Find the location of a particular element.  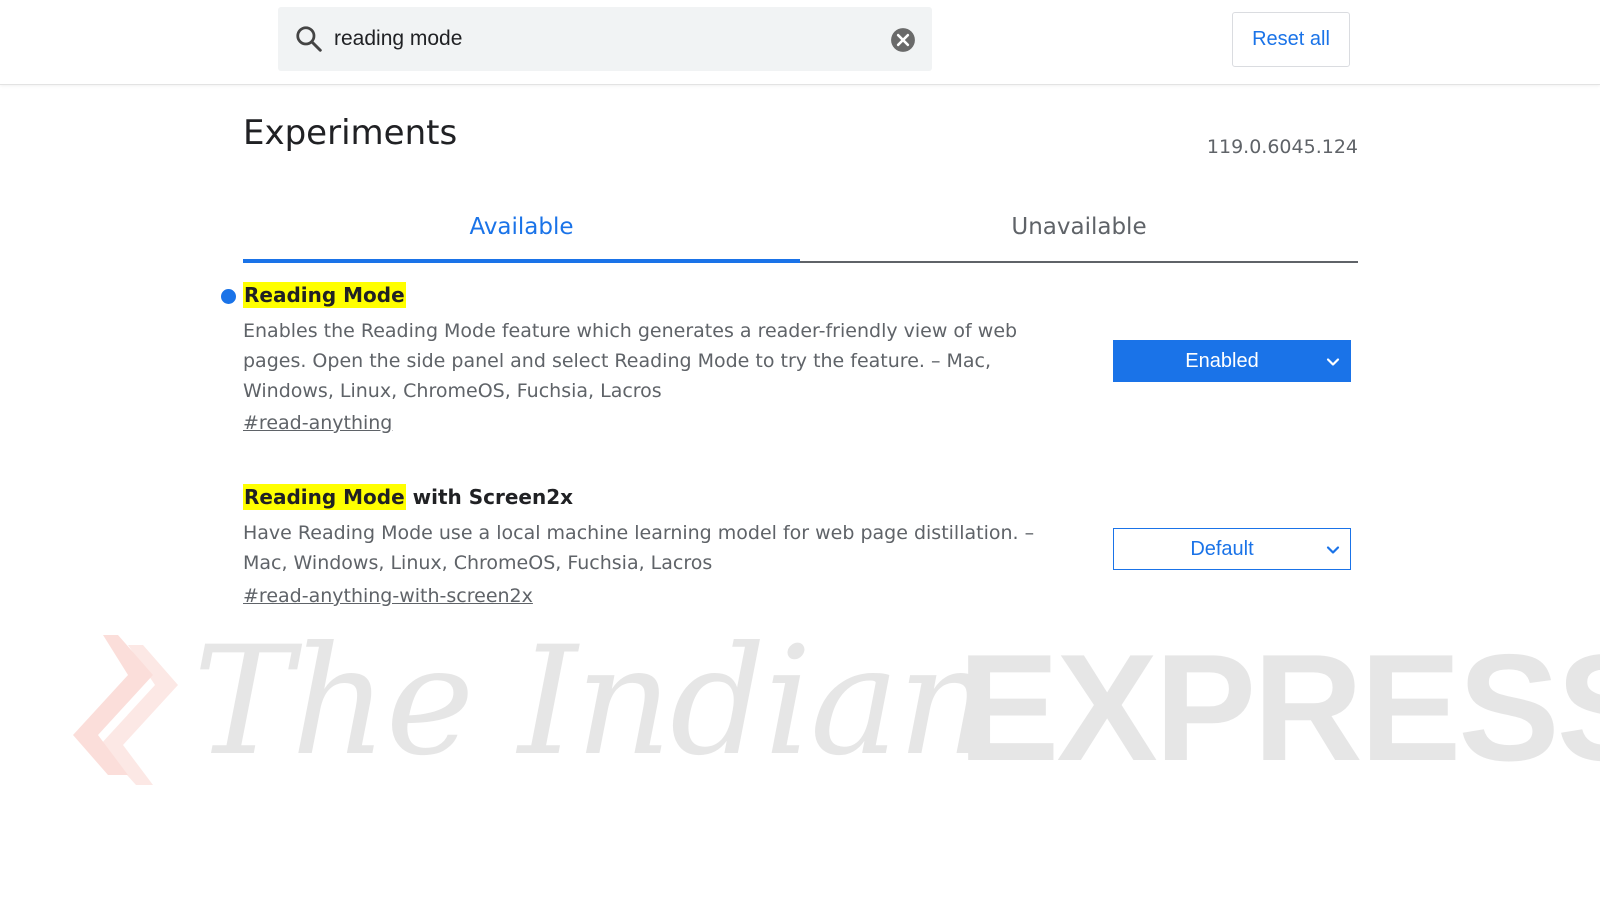

experiment-state-select: Enabled is located at coordinates (1232, 361).